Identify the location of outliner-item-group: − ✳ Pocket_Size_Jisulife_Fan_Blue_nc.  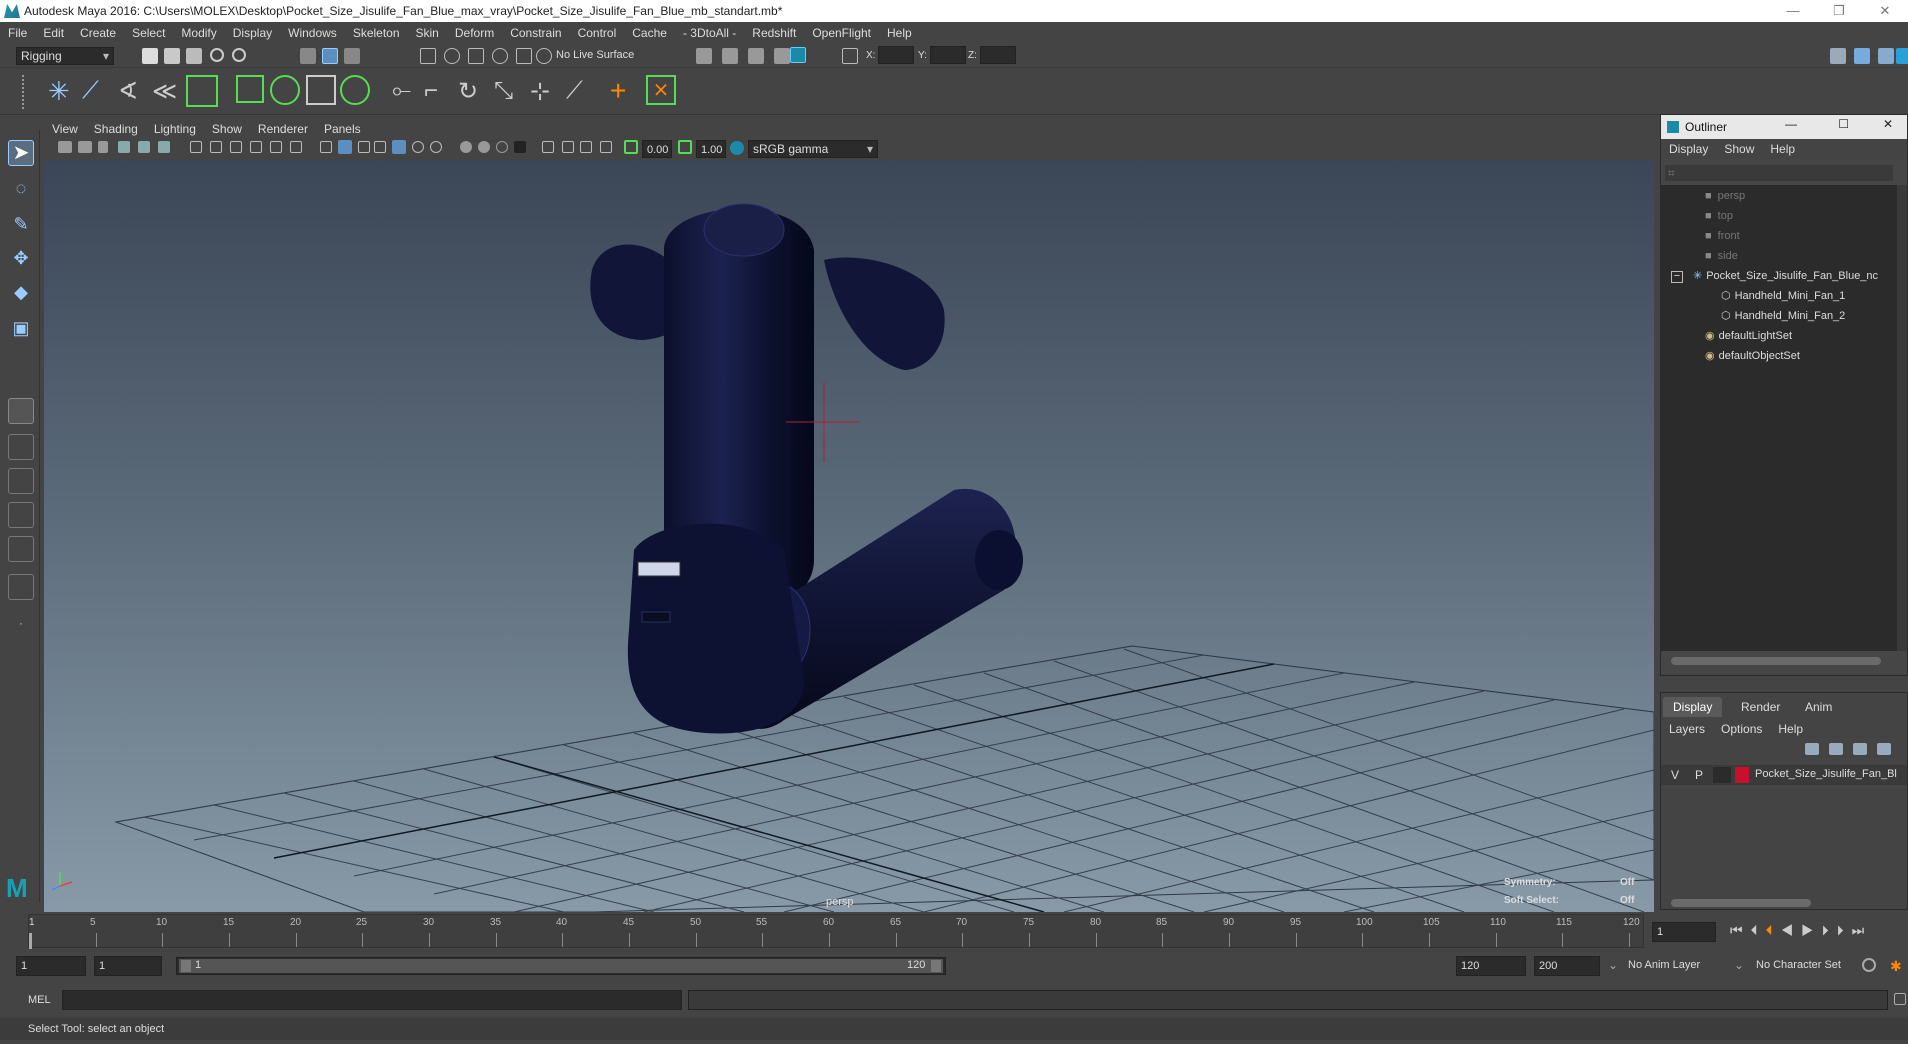
(1774, 276).